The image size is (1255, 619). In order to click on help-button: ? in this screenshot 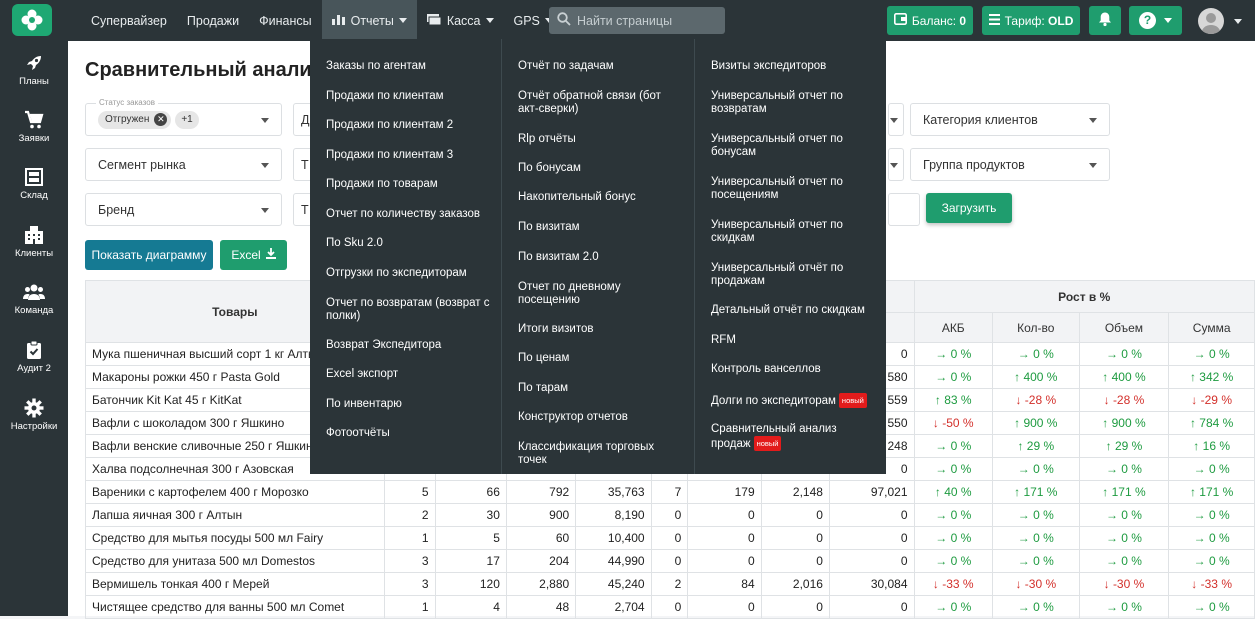, I will do `click(1155, 20)`.